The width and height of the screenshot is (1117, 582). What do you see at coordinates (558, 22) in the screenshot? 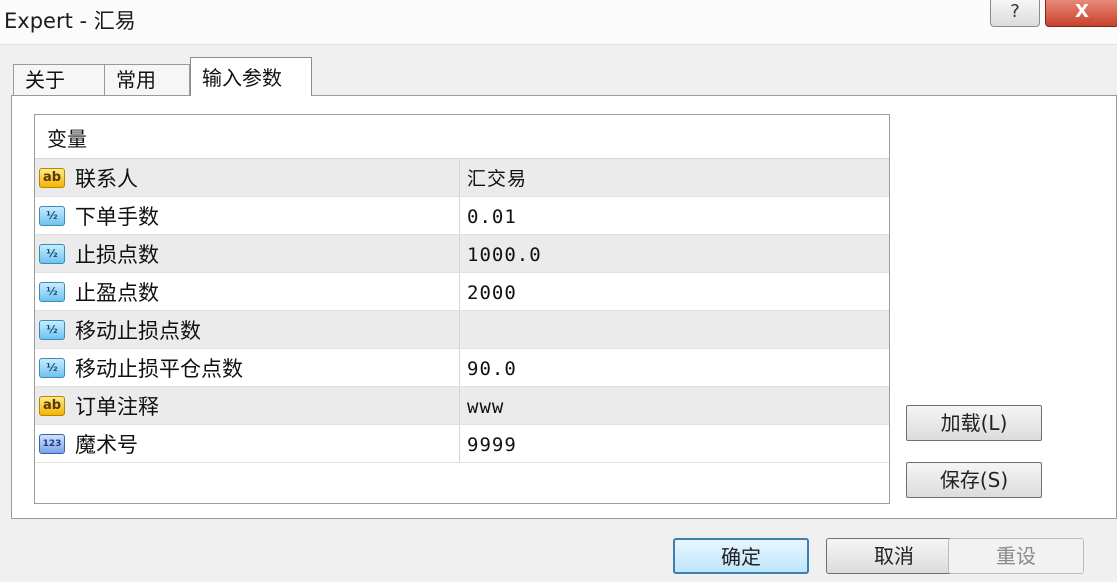
I see `title-bar: Expert - 汇易 ? X` at bounding box center [558, 22].